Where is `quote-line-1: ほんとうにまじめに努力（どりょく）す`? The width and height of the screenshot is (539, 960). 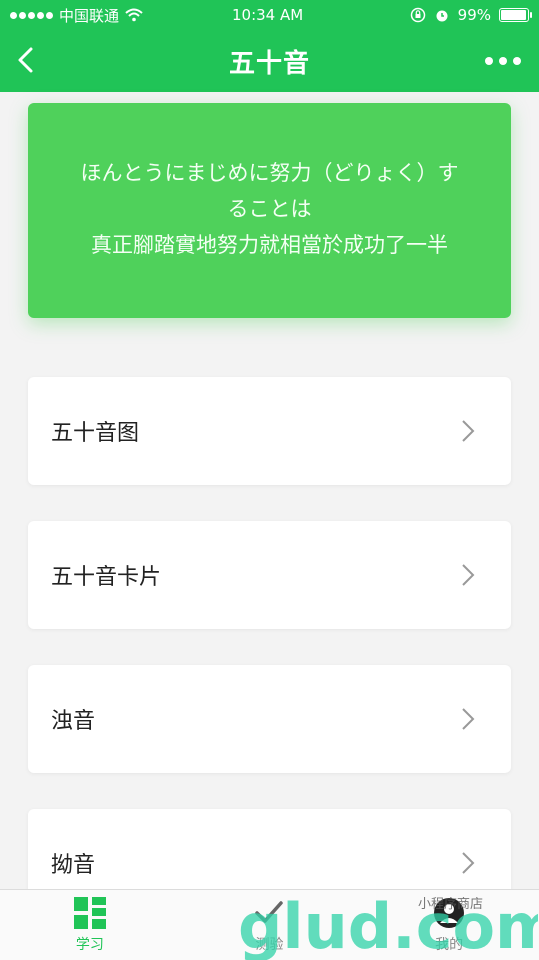 quote-line-1: ほんとうにまじめに努力（どりょく）す is located at coordinates (269, 173).